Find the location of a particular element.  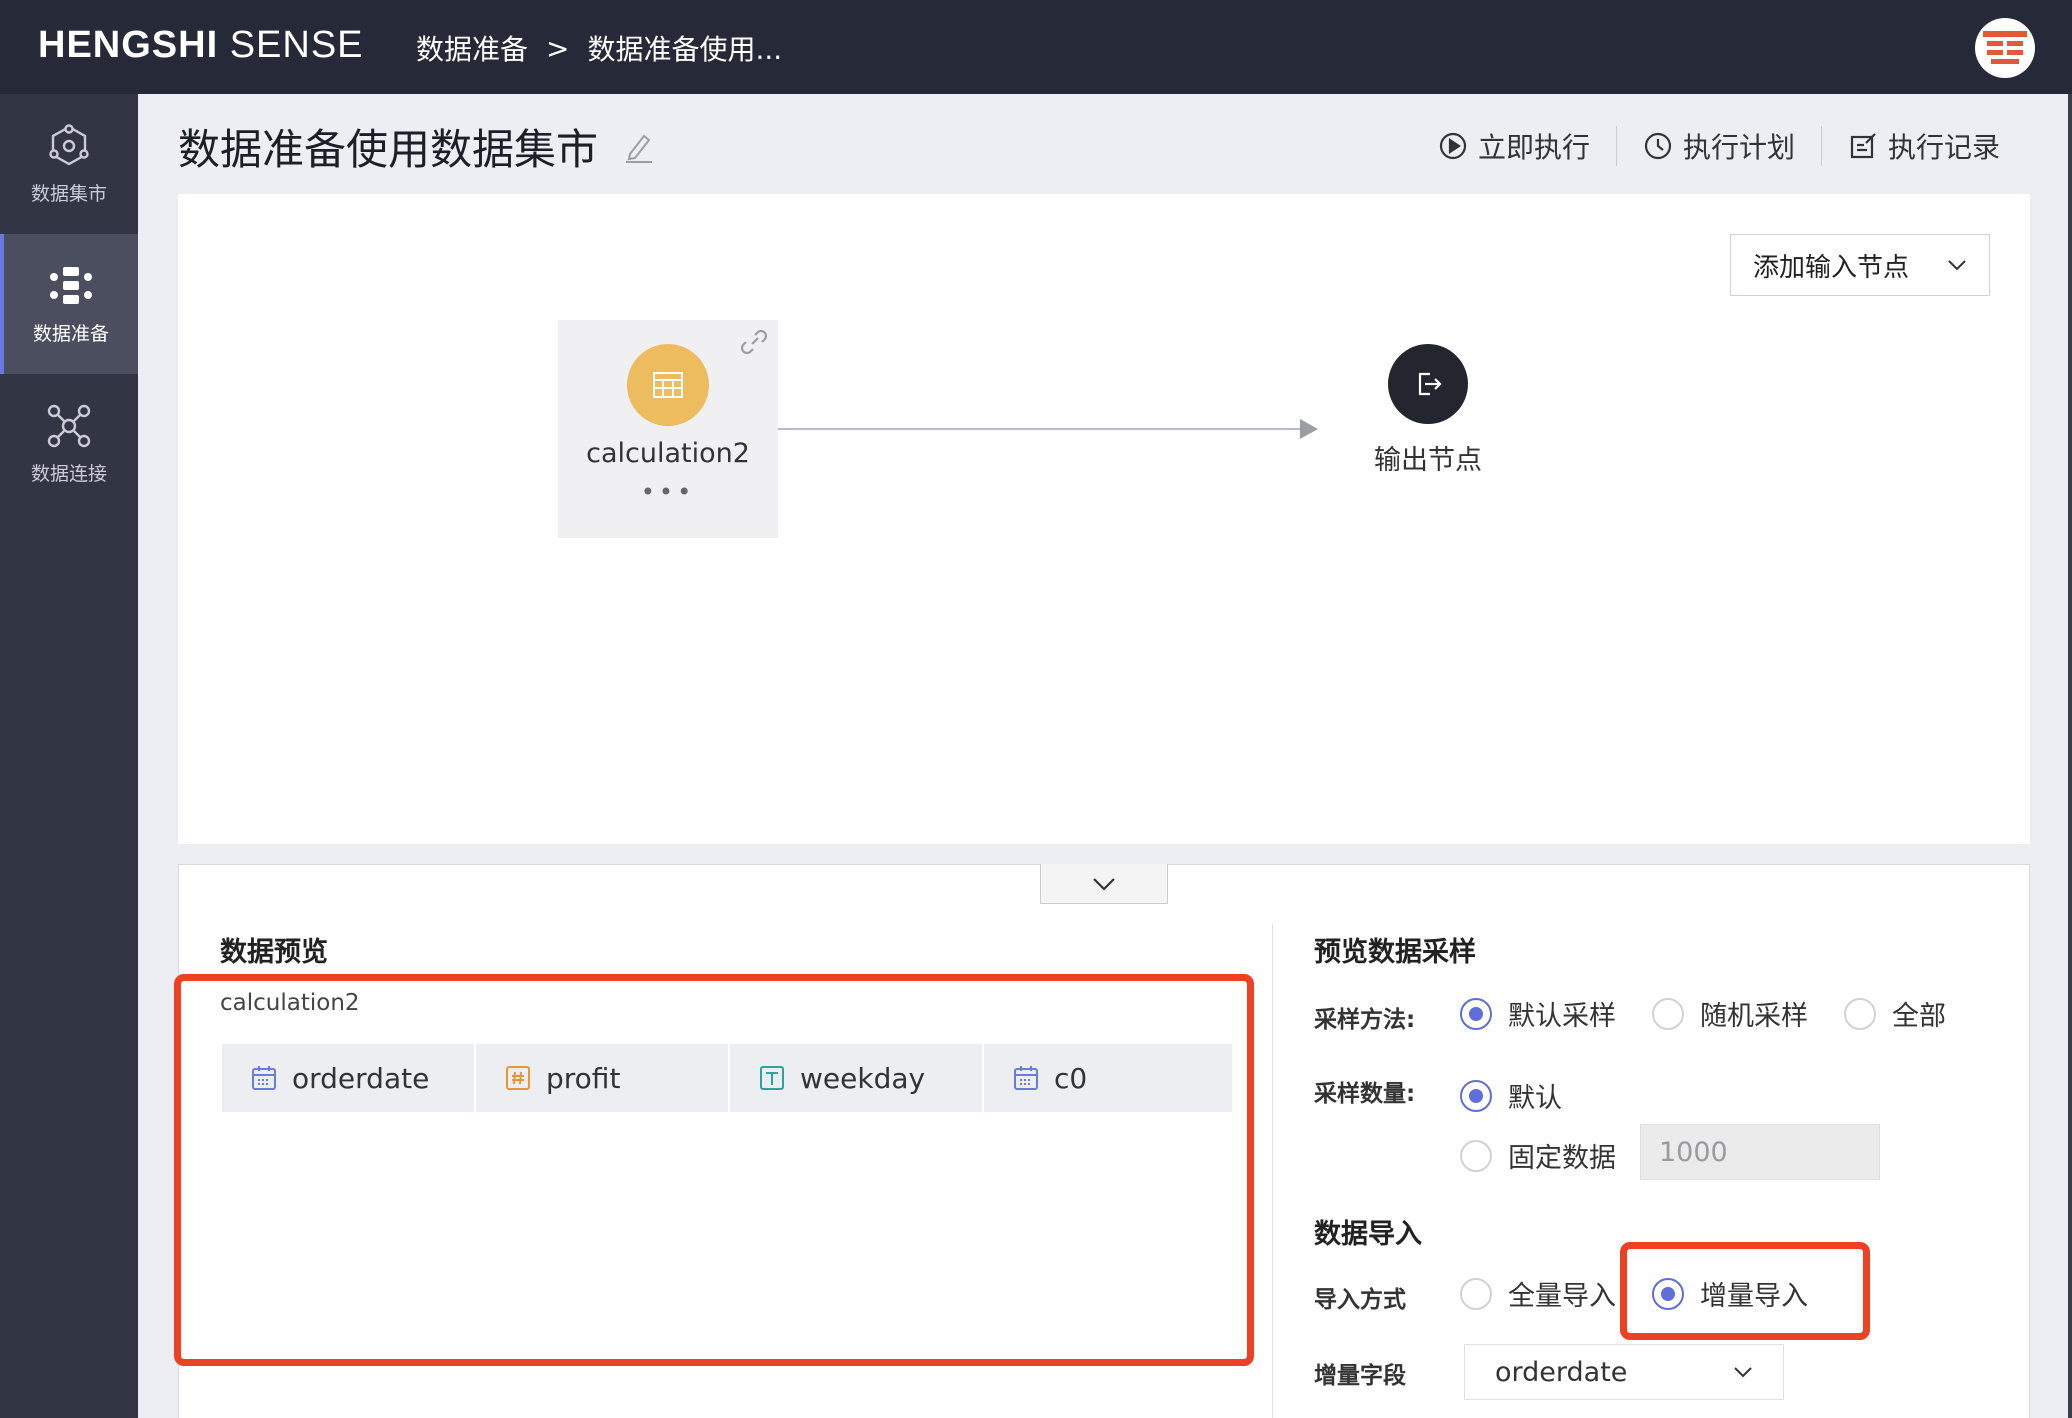

sidebar-item-data-prep: 数据准备 is located at coordinates (69, 304).